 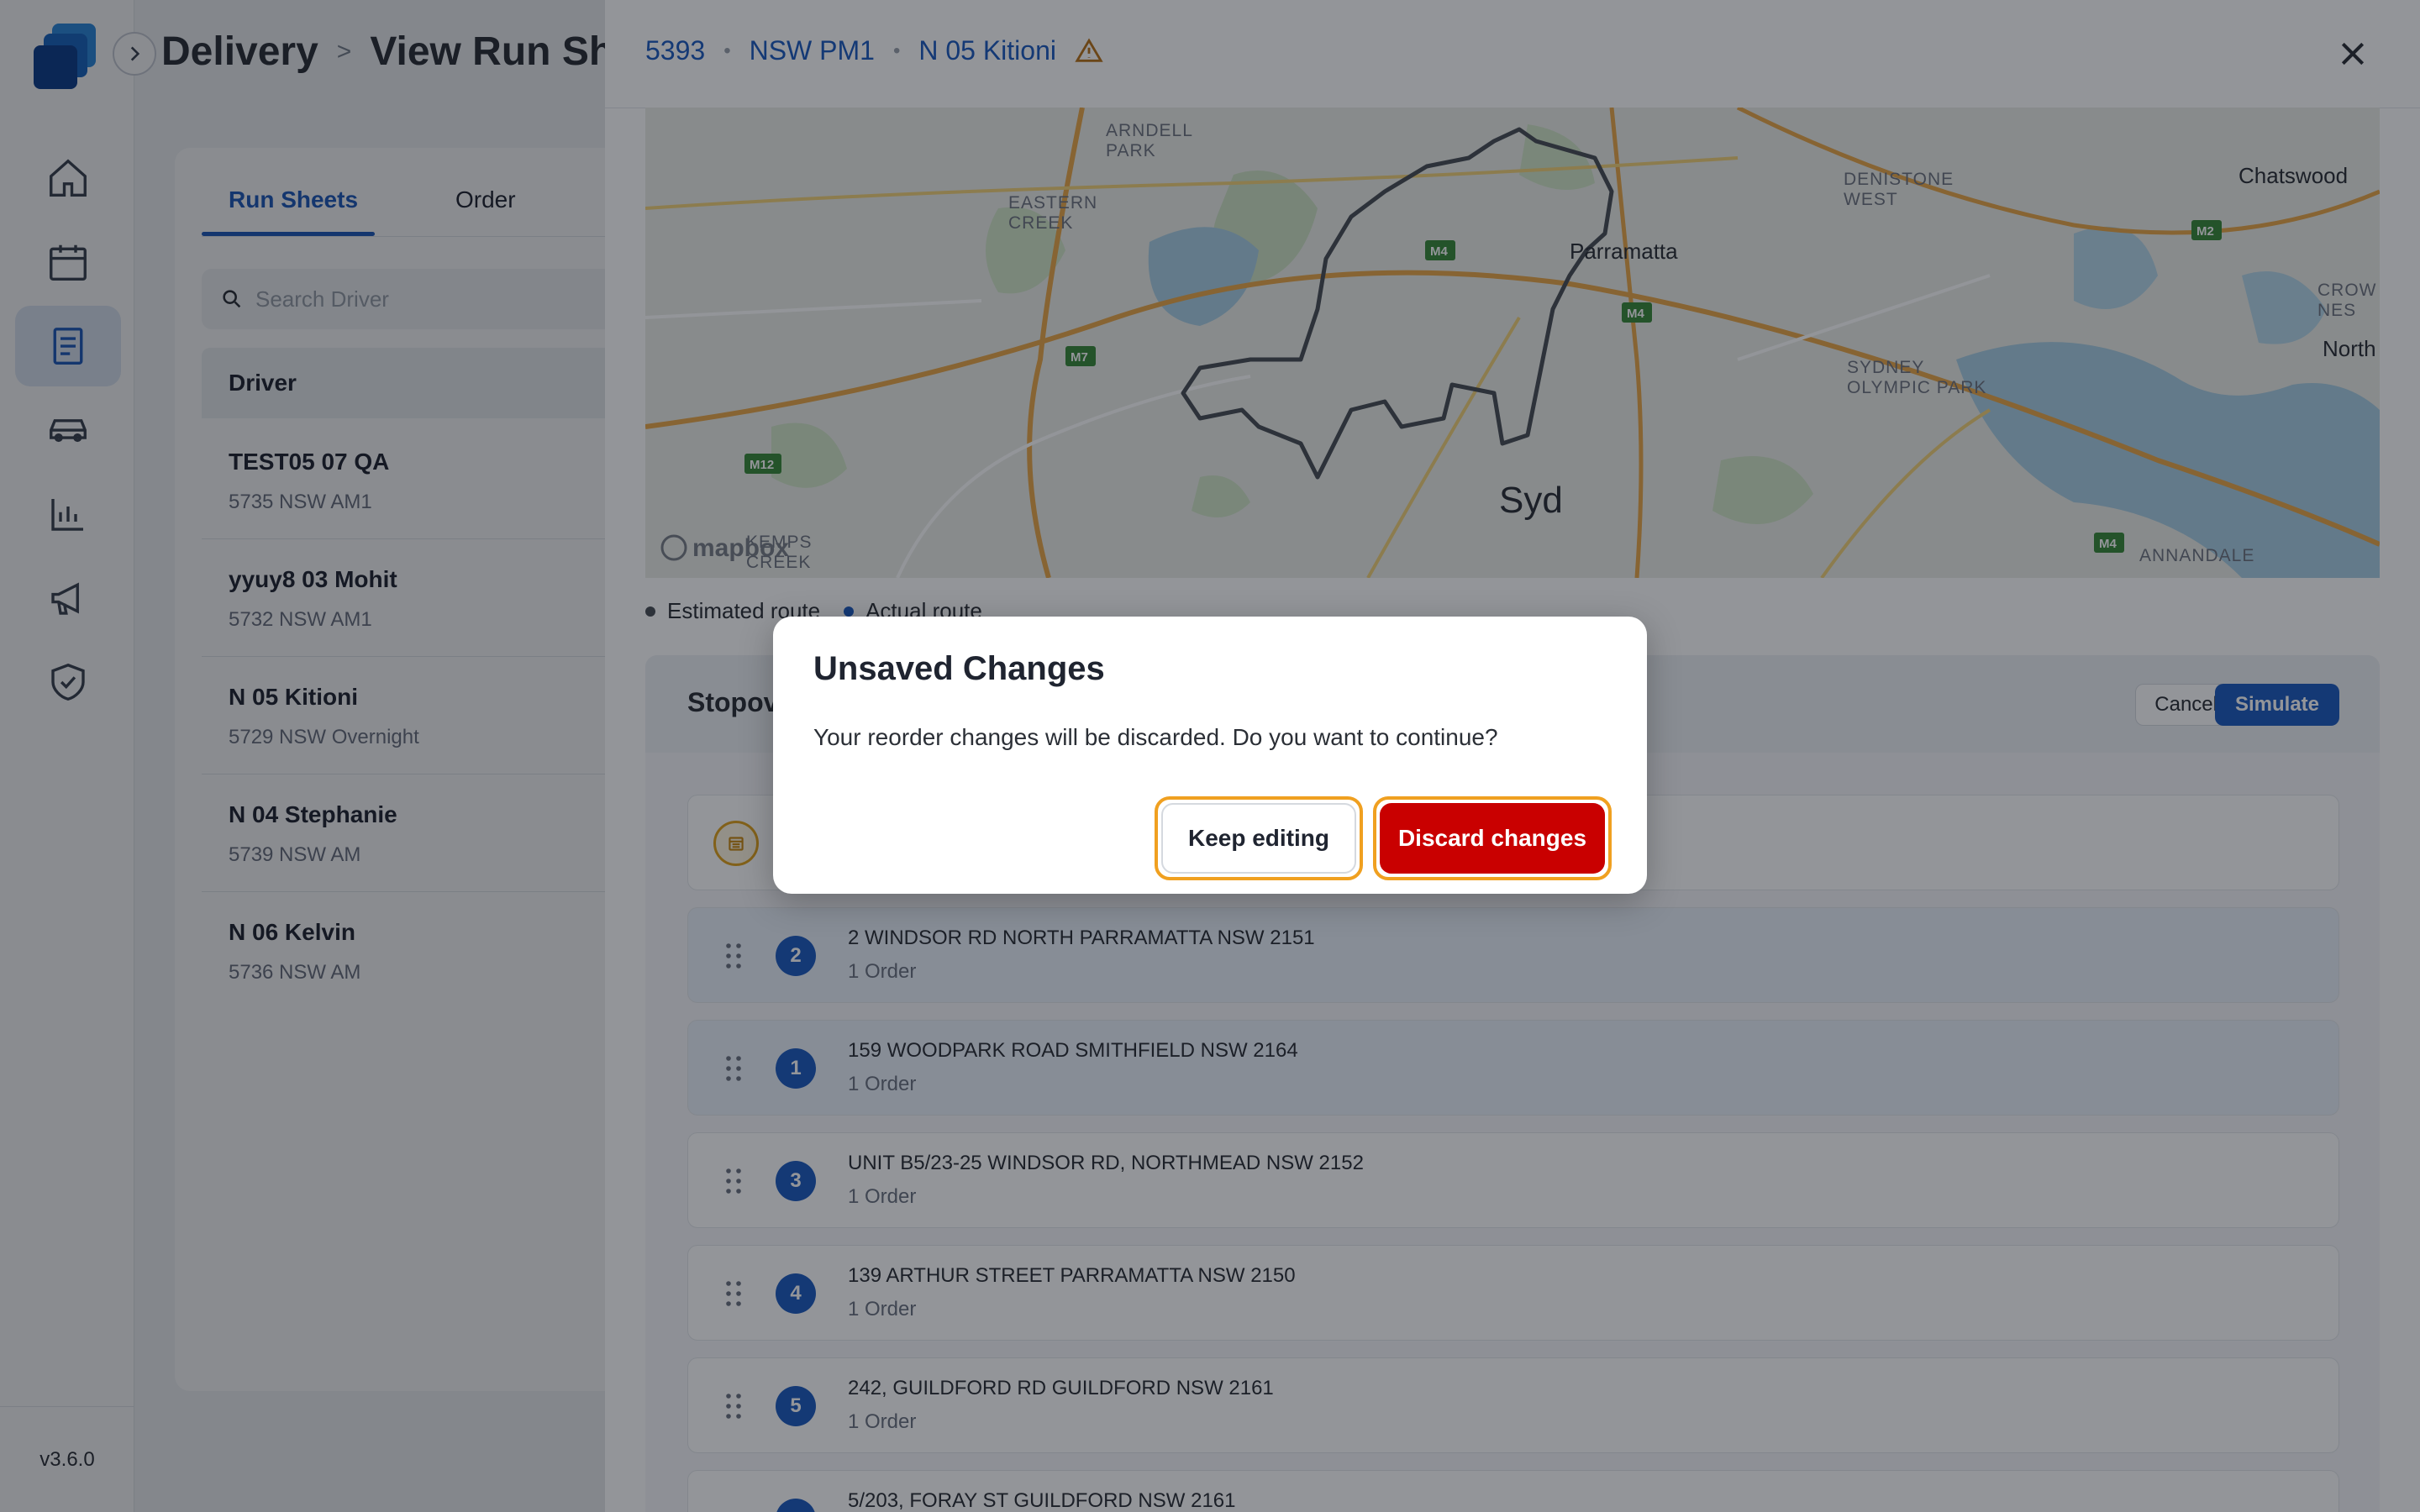 I want to click on dialog-title: Unsaved Changes, so click(x=959, y=668).